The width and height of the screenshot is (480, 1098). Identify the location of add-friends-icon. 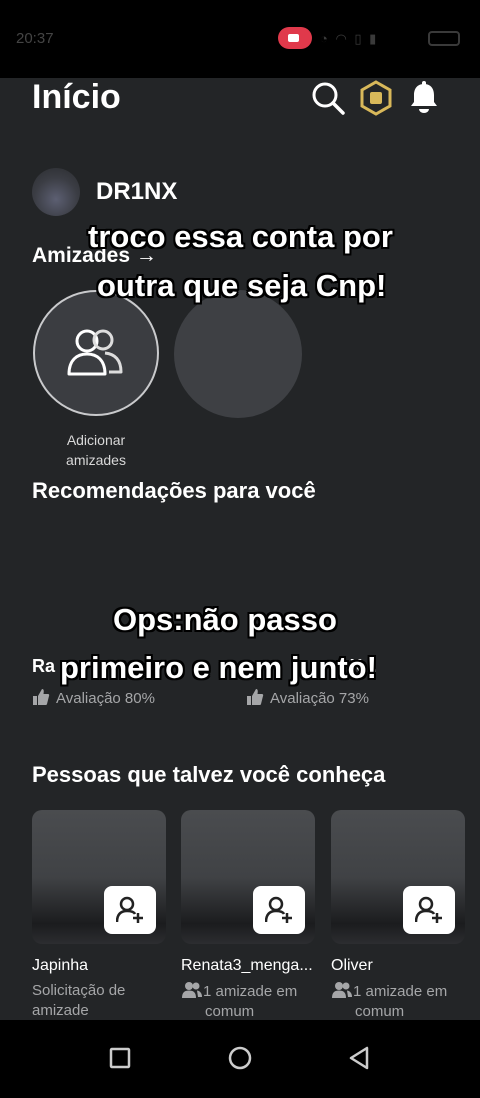
(95, 352).